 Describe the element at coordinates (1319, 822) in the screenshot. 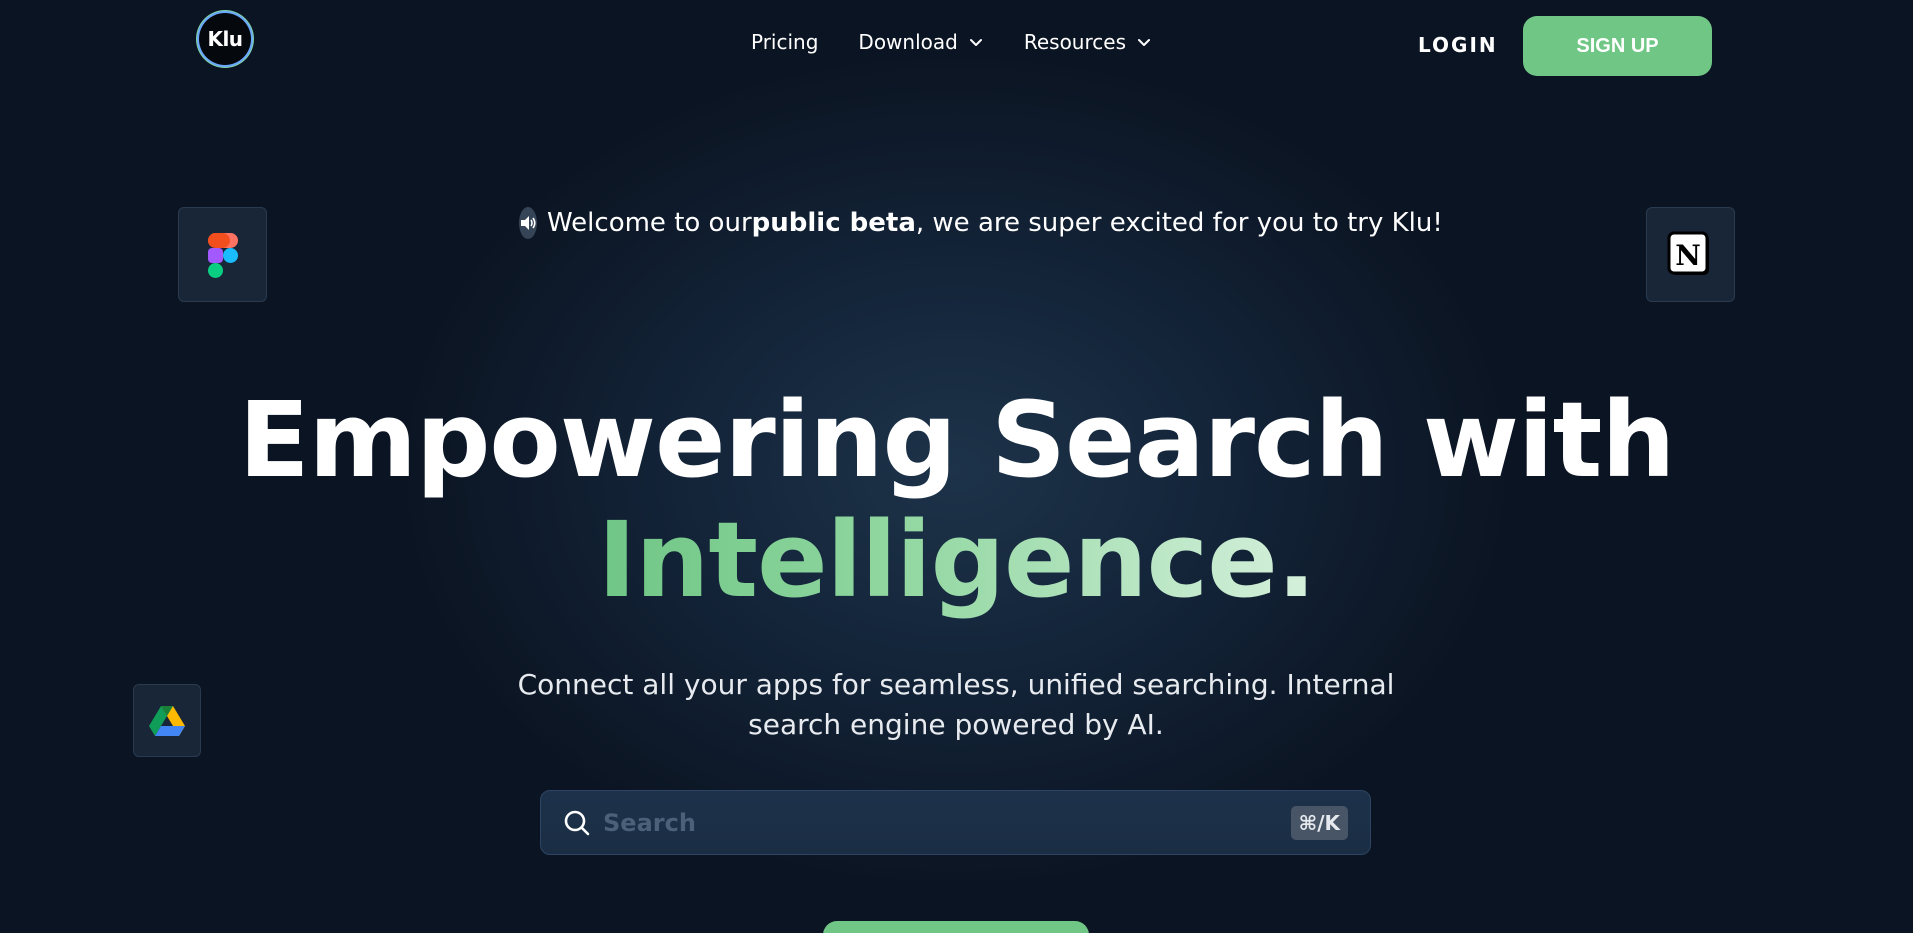

I see `search-shortcut-badge: ⌘/K` at that location.